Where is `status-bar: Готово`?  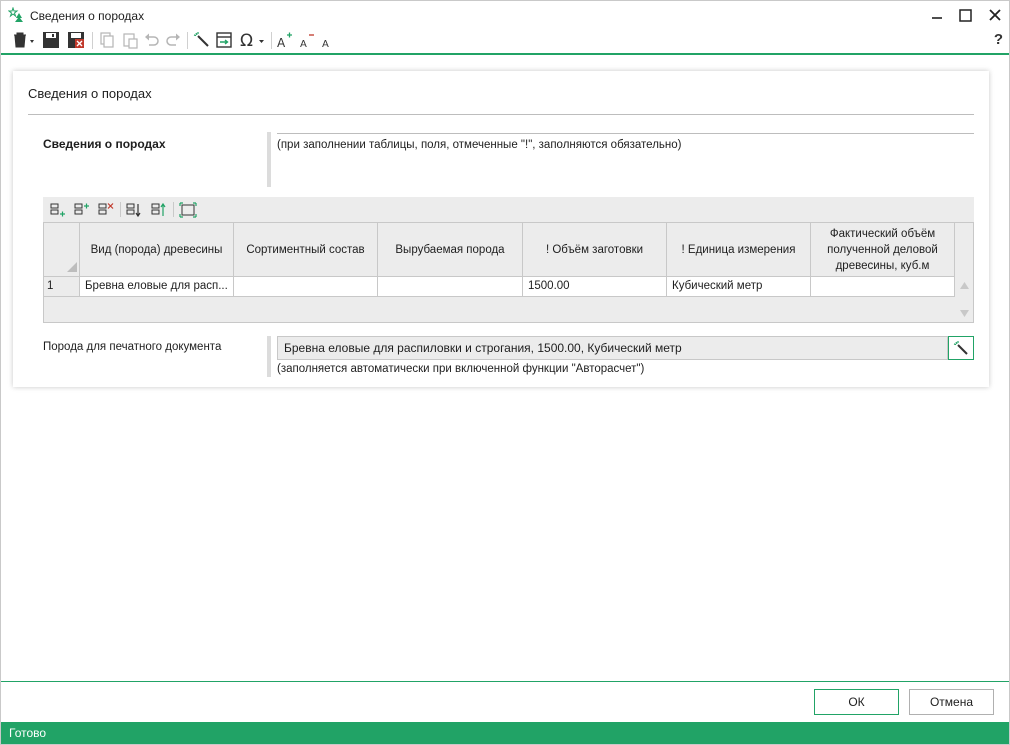 status-bar: Готово is located at coordinates (505, 733).